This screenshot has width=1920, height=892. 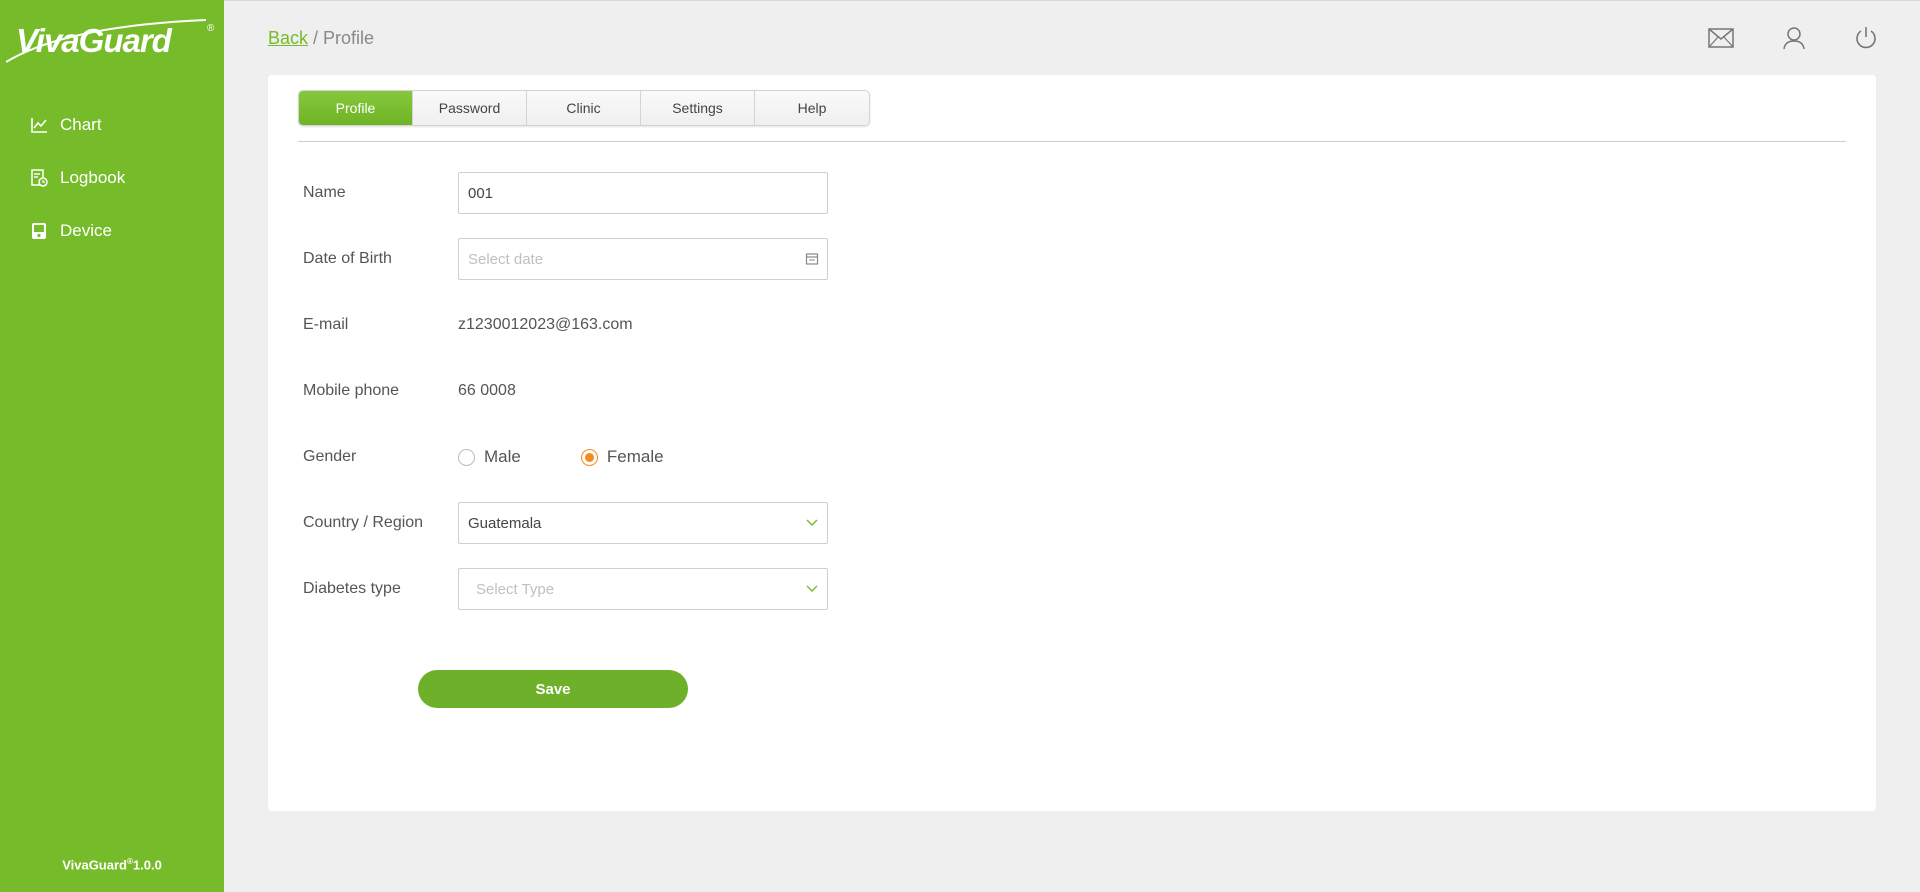 I want to click on sidebar-item-label: Chart, so click(x=81, y=124).